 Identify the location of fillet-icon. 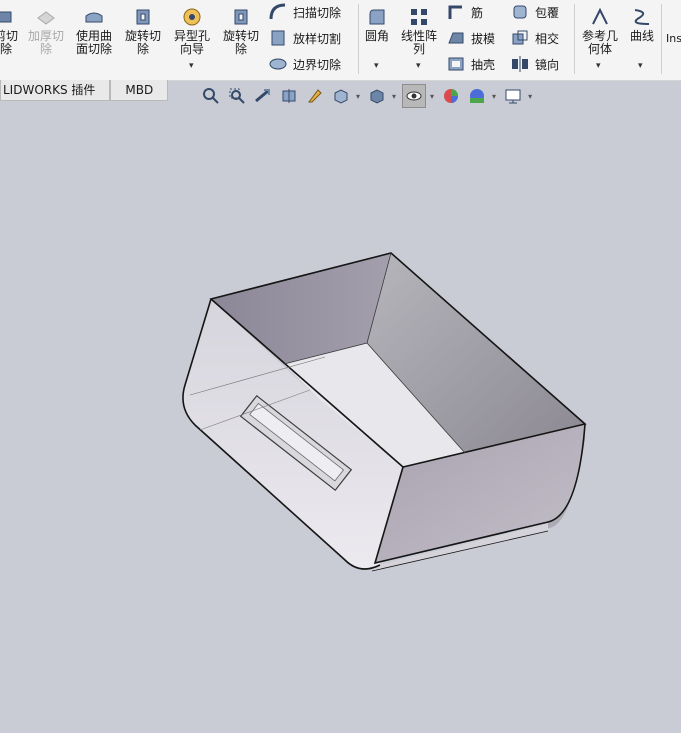
(377, 17).